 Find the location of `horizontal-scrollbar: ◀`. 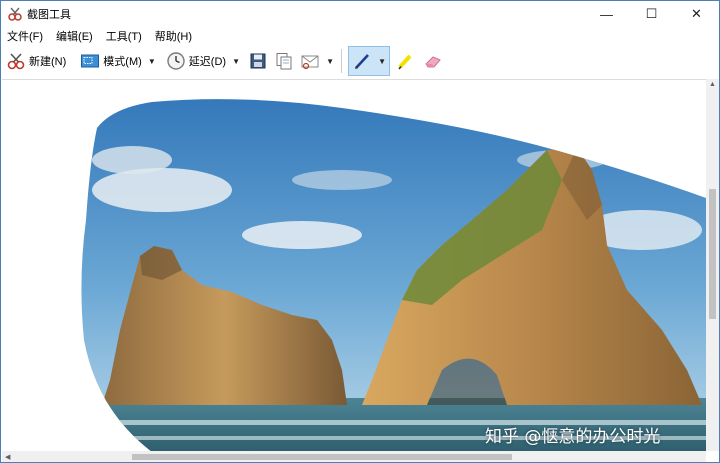

horizontal-scrollbar: ◀ is located at coordinates (354, 456).